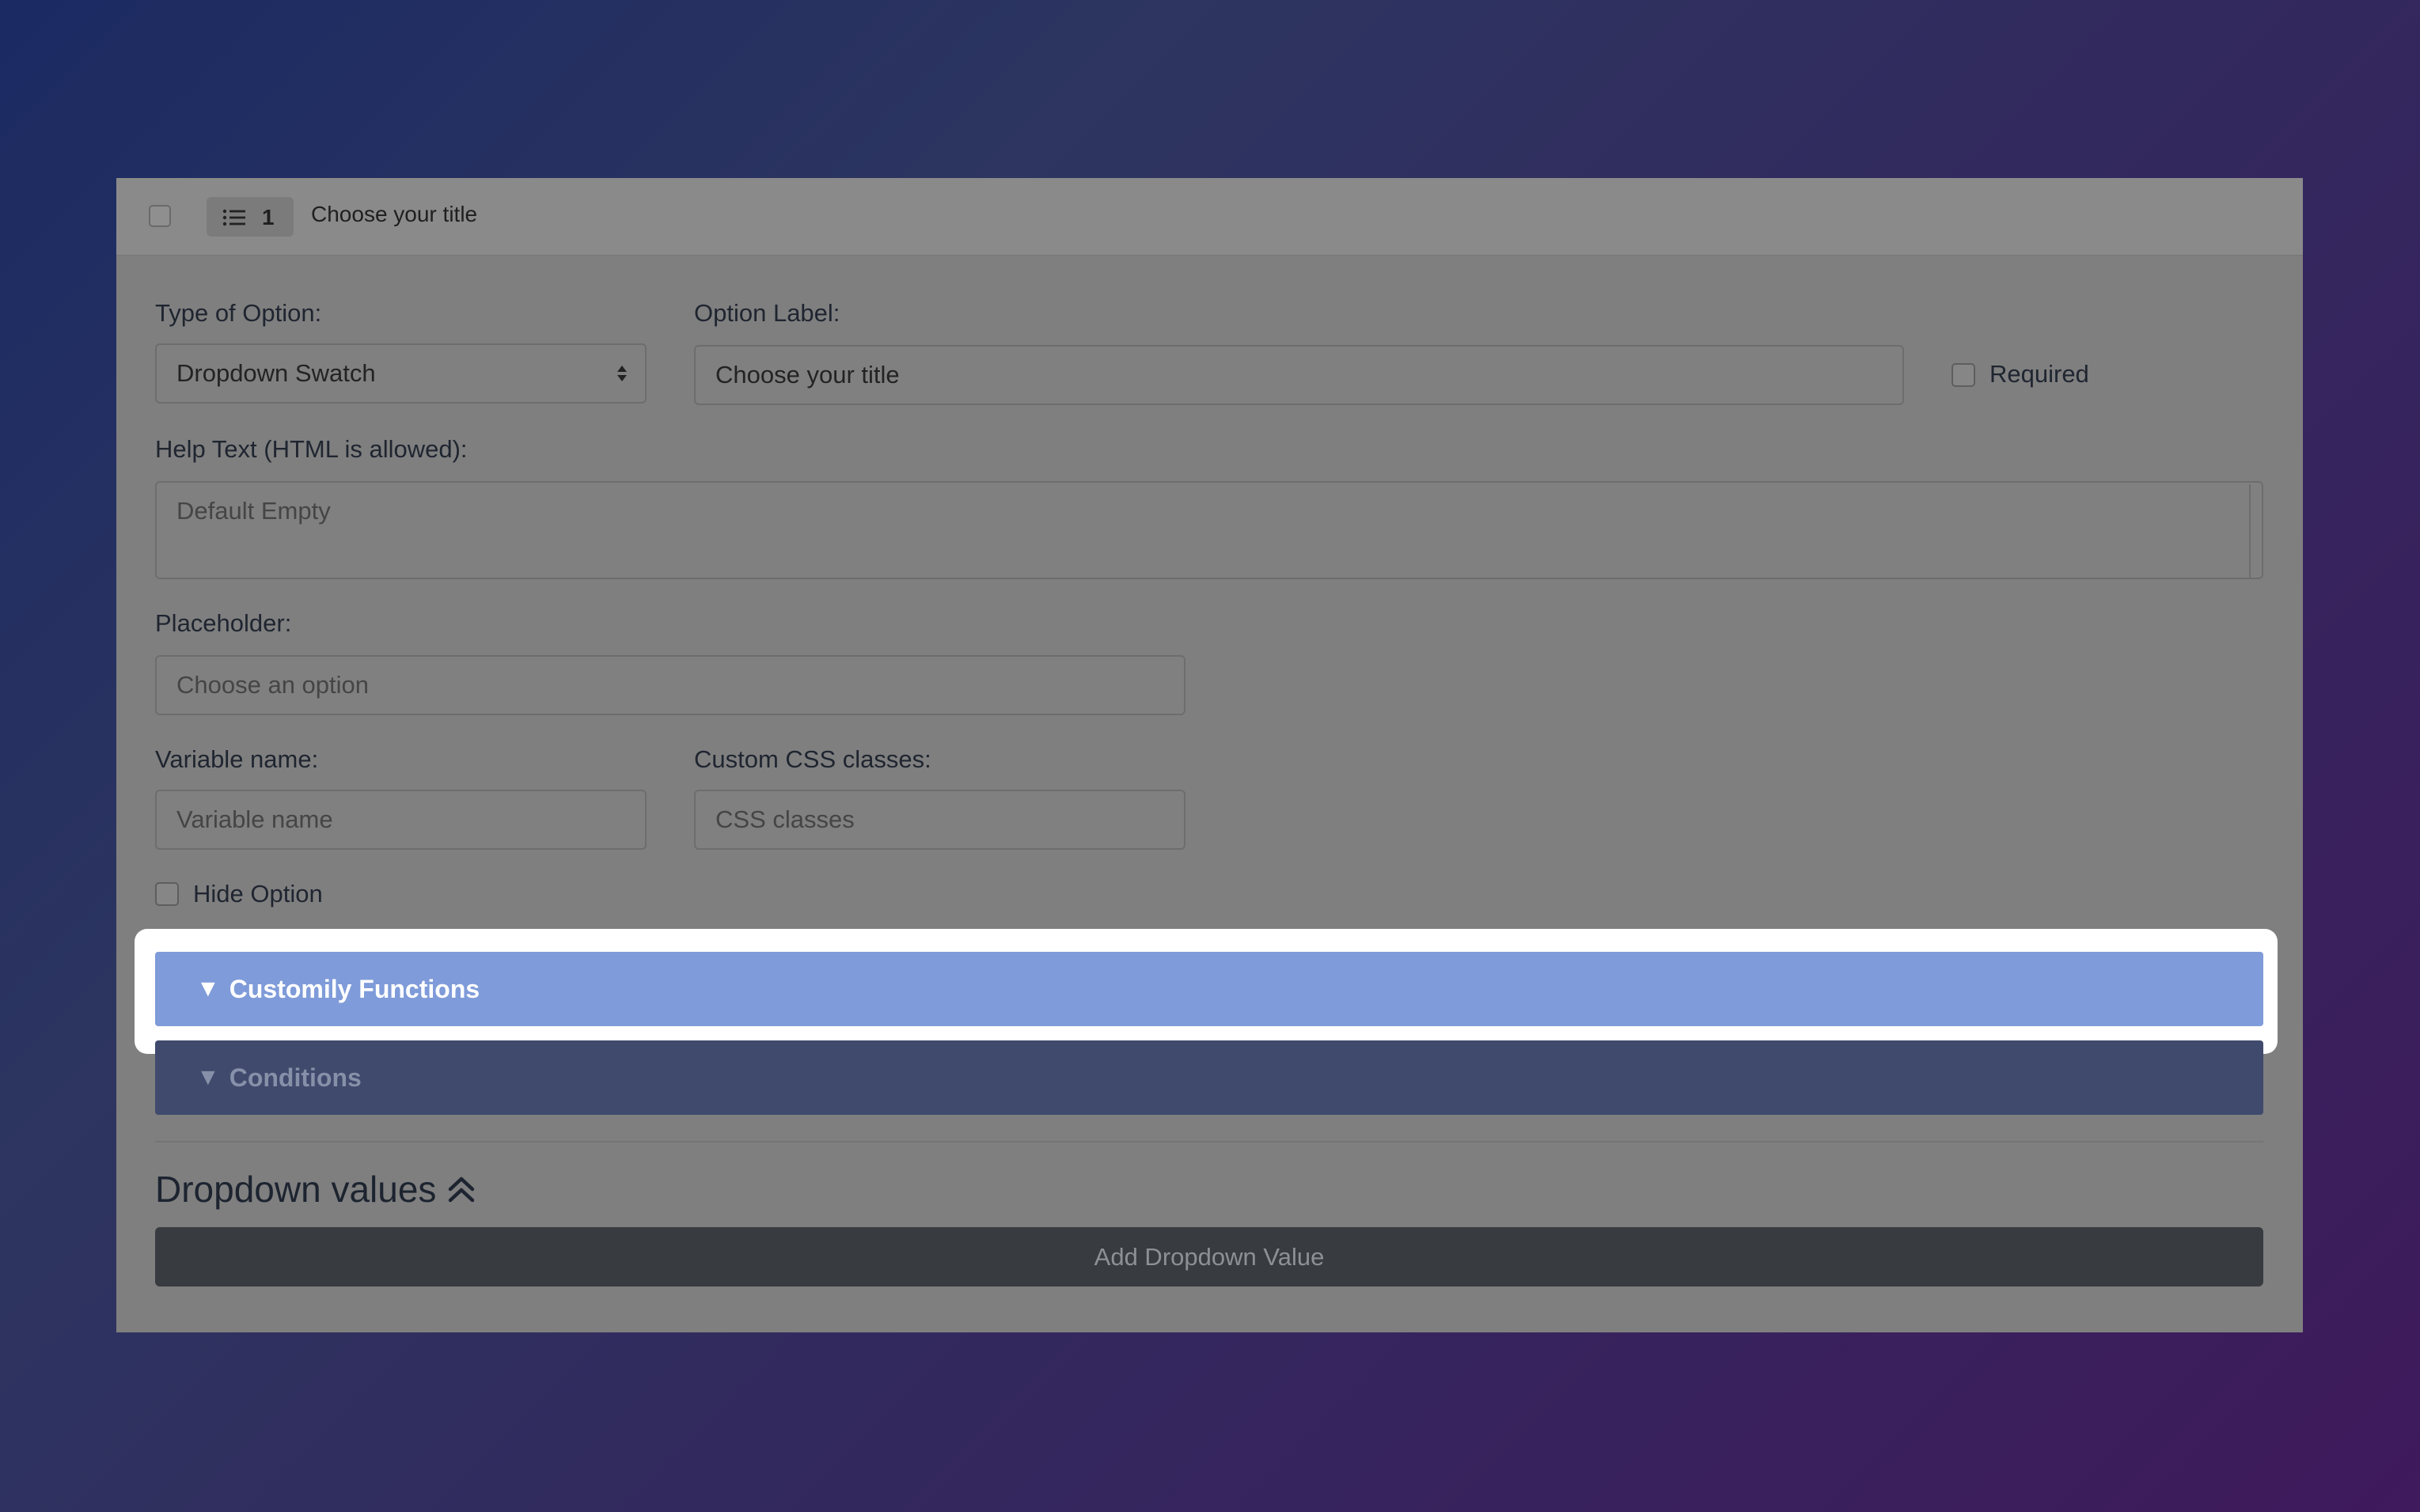 Image resolution: width=2420 pixels, height=1512 pixels. Describe the element at coordinates (296, 1189) in the screenshot. I see `dropdown-values-title: Dropdown values` at that location.